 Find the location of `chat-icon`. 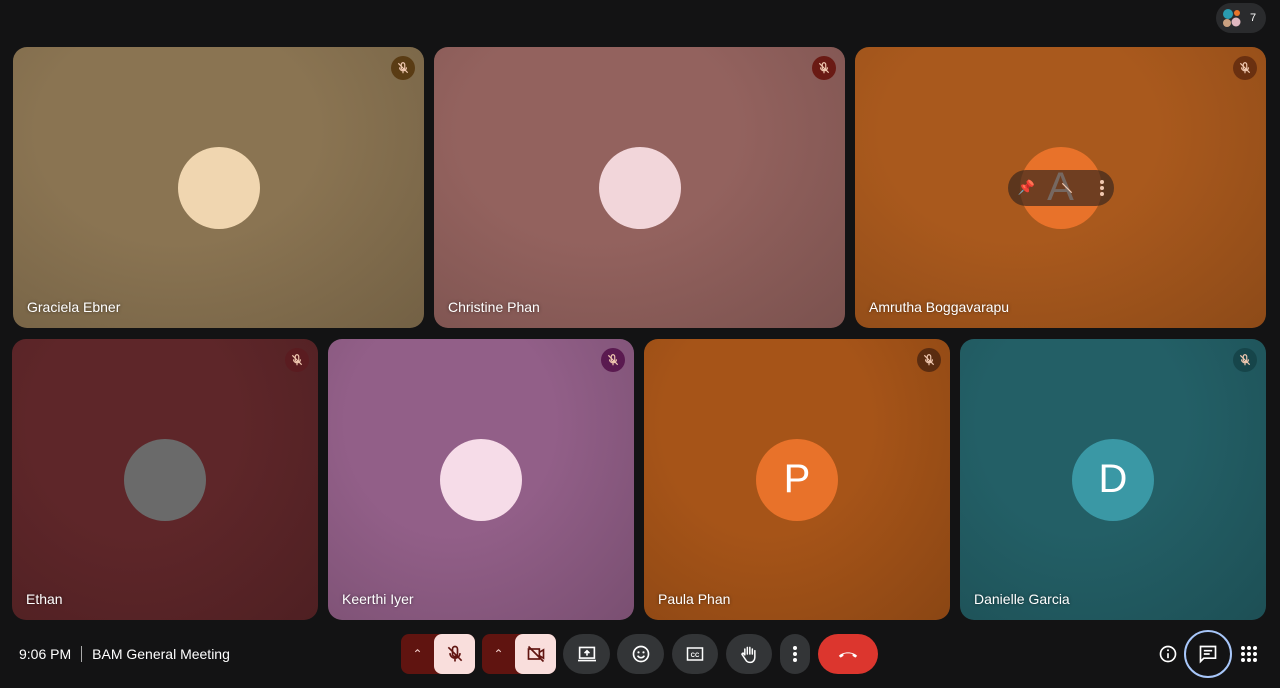

chat-icon is located at coordinates (1208, 654).